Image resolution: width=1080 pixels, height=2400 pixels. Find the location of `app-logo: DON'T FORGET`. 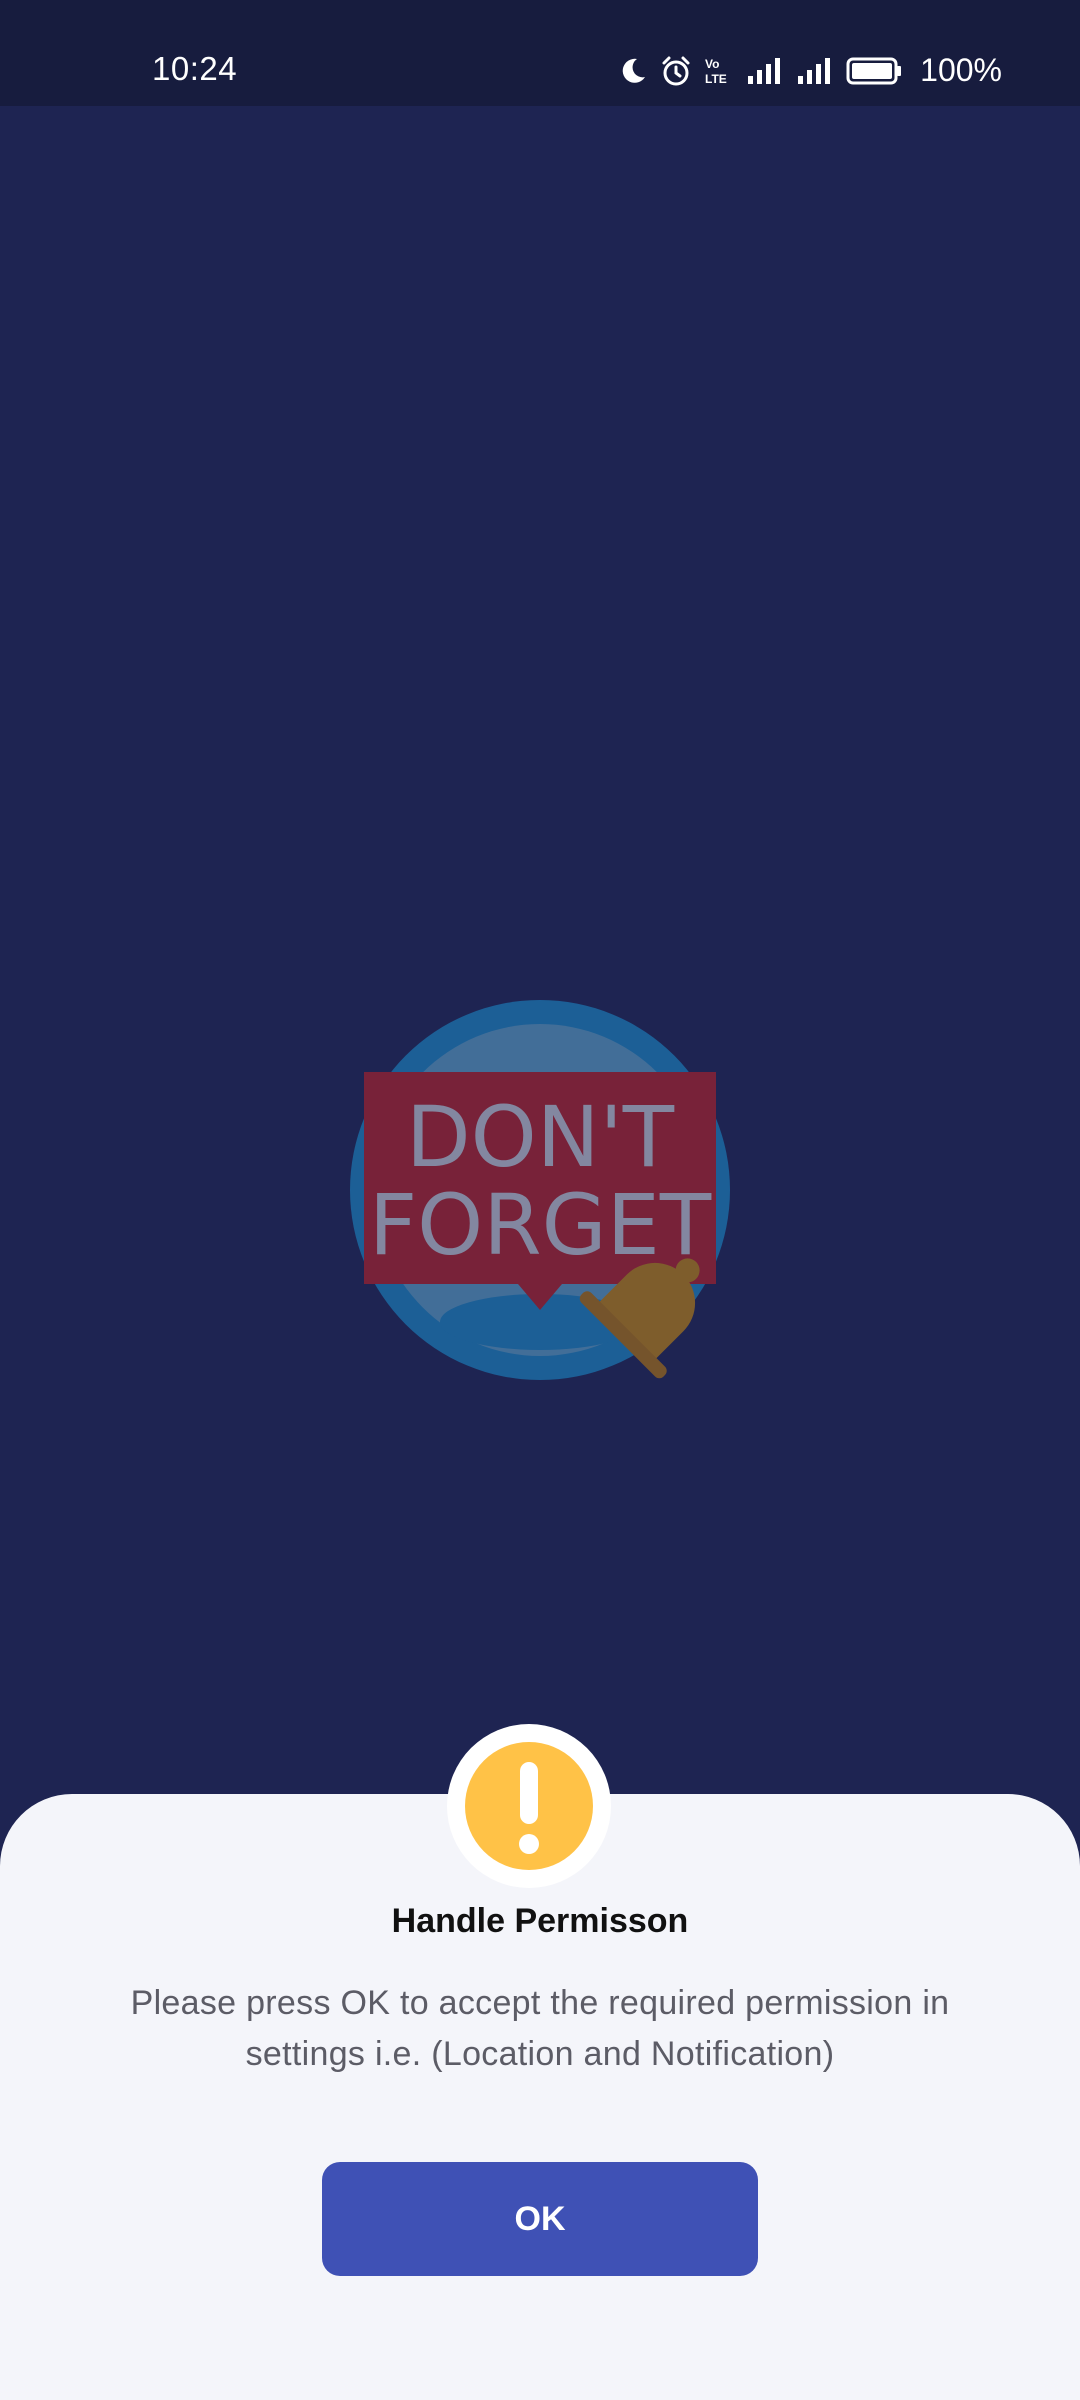

app-logo: DON'T FORGET is located at coordinates (540, 1196).